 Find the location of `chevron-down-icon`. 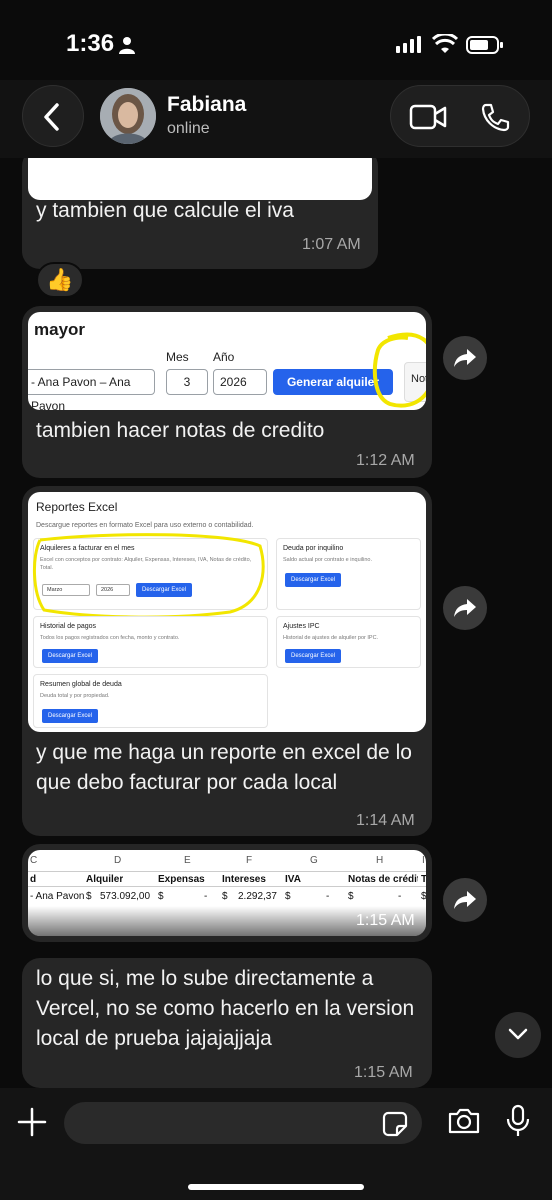

chevron-down-icon is located at coordinates (518, 1034).